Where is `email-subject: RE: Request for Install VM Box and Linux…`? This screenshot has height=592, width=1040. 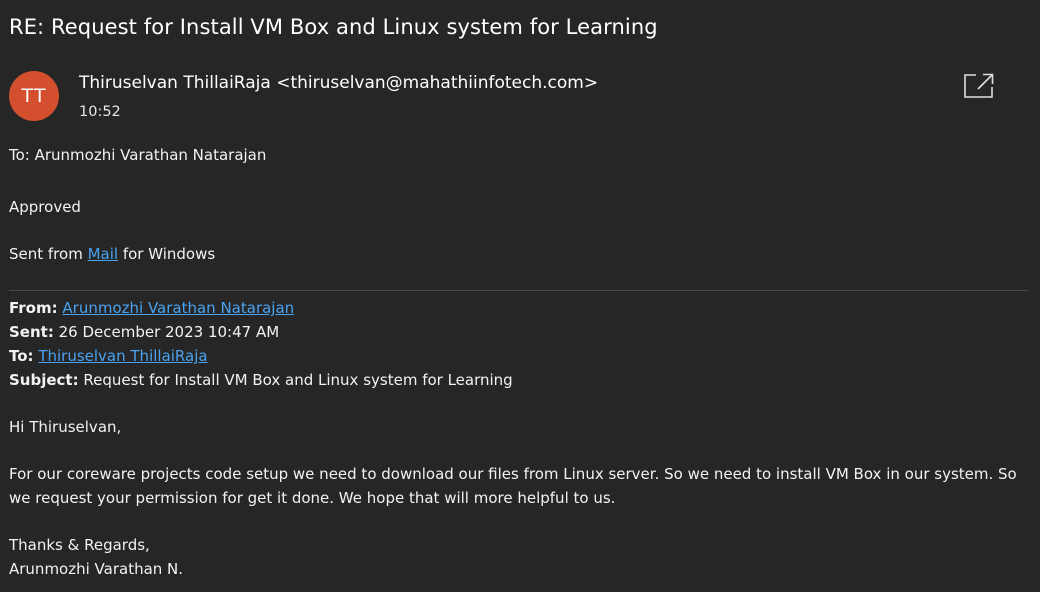
email-subject: RE: Request for Install VM Box and Linux… is located at coordinates (333, 27).